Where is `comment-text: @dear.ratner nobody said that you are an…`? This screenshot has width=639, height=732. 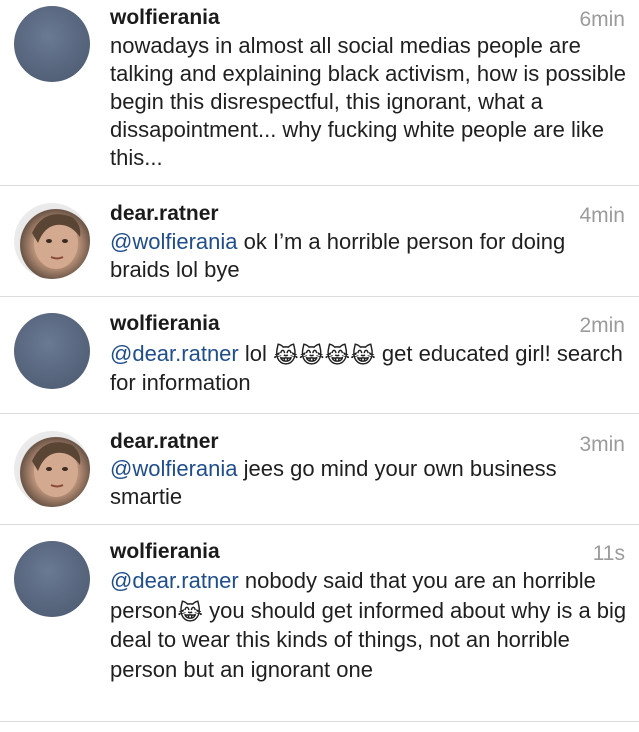 comment-text: @dear.ratner nobody said that you are an… is located at coordinates (368, 625).